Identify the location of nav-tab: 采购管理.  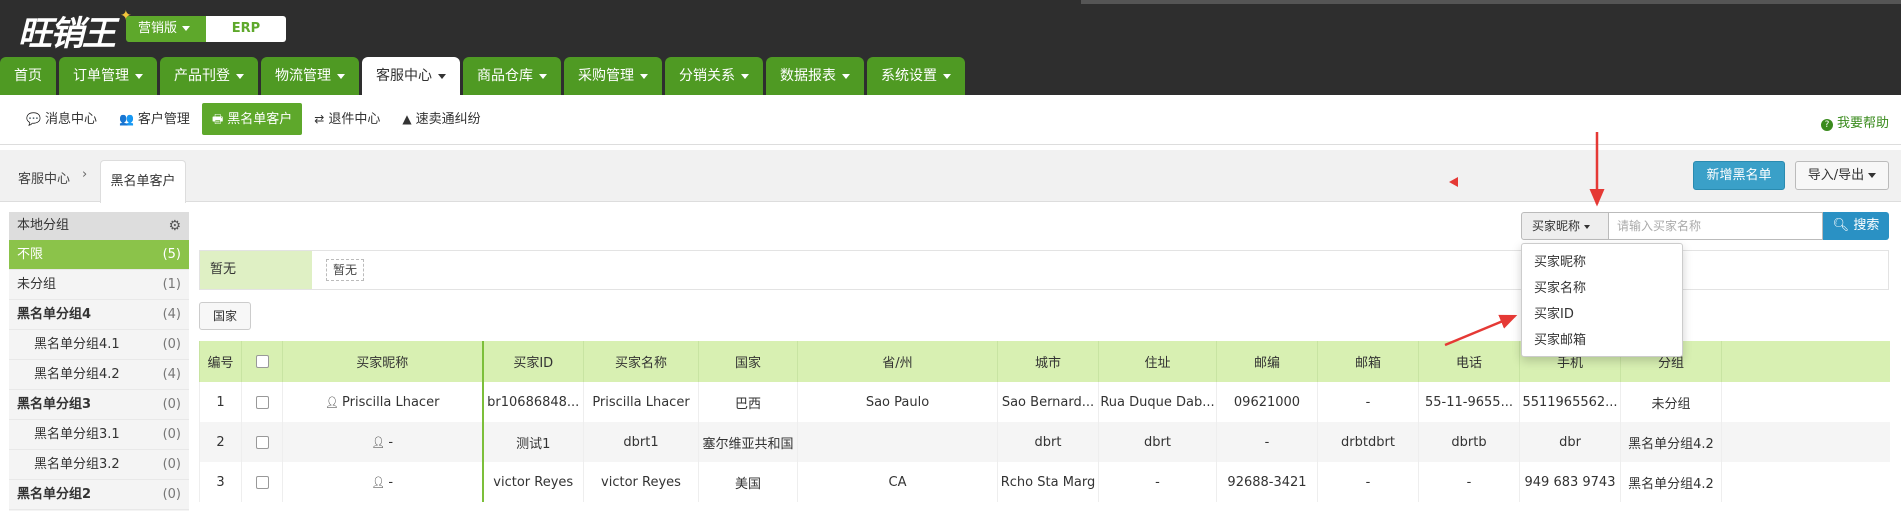
(613, 76).